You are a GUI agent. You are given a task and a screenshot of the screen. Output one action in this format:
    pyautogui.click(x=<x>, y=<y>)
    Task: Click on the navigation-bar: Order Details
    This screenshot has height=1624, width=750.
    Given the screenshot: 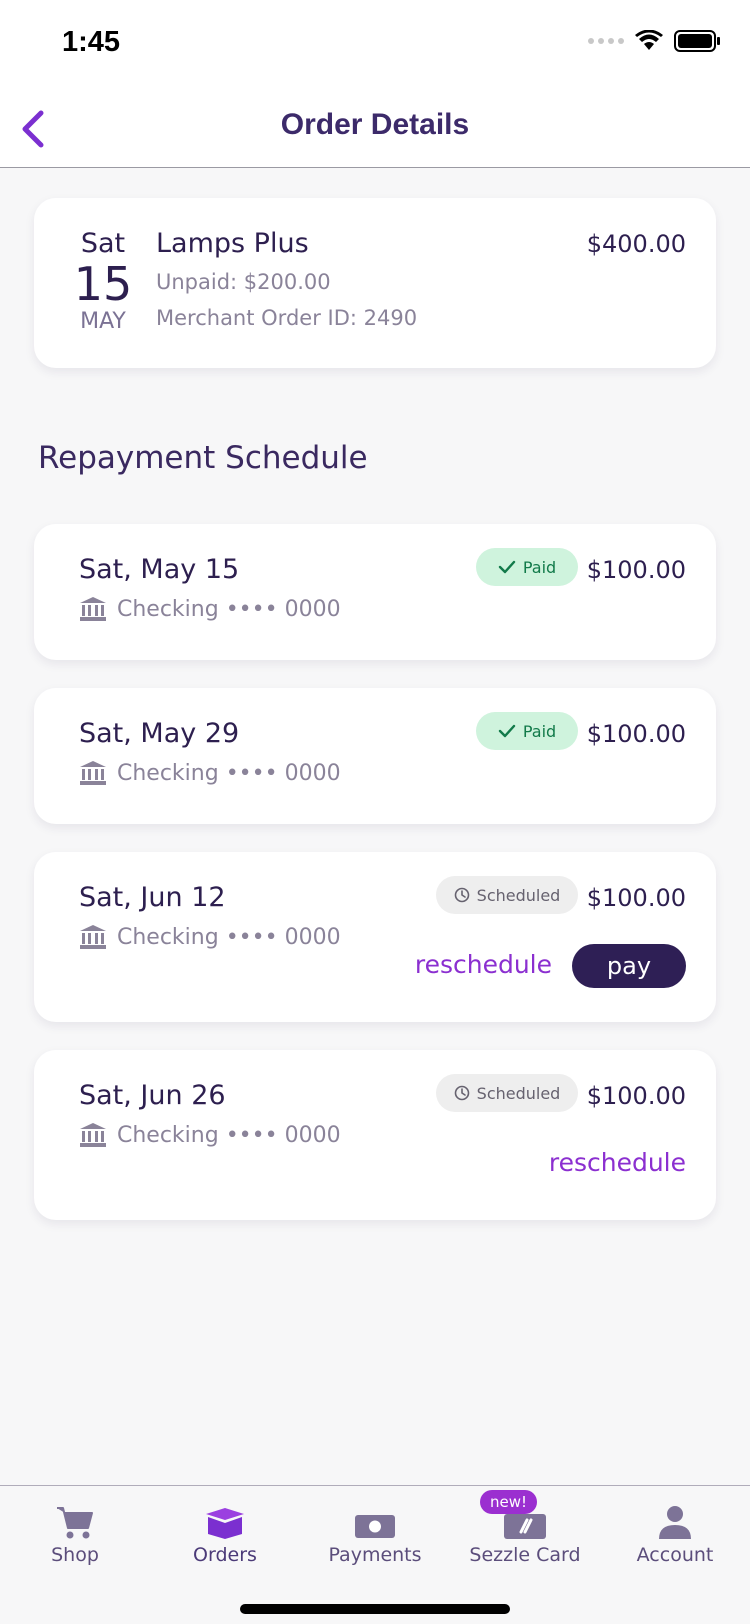 What is the action you would take?
    pyautogui.click(x=375, y=129)
    